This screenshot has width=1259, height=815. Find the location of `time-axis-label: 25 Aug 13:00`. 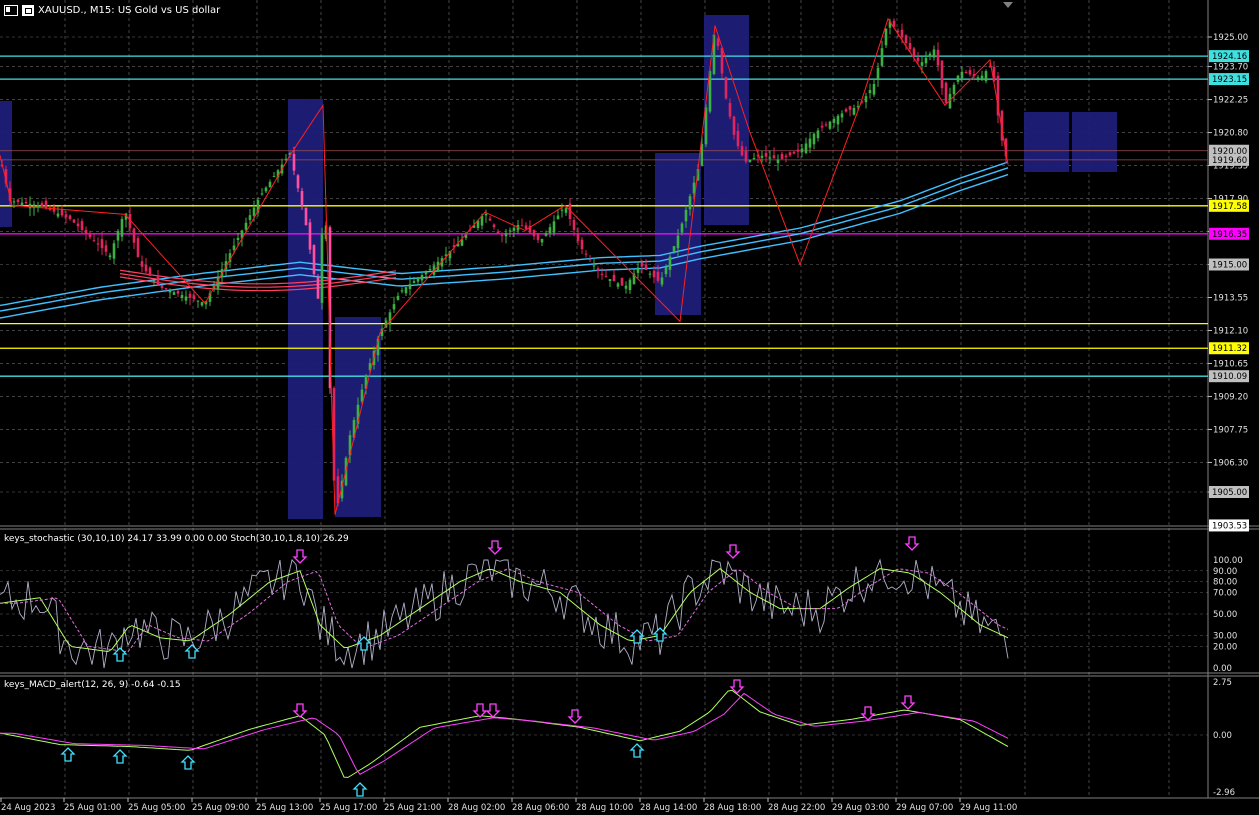

time-axis-label: 25 Aug 13:00 is located at coordinates (284, 808).